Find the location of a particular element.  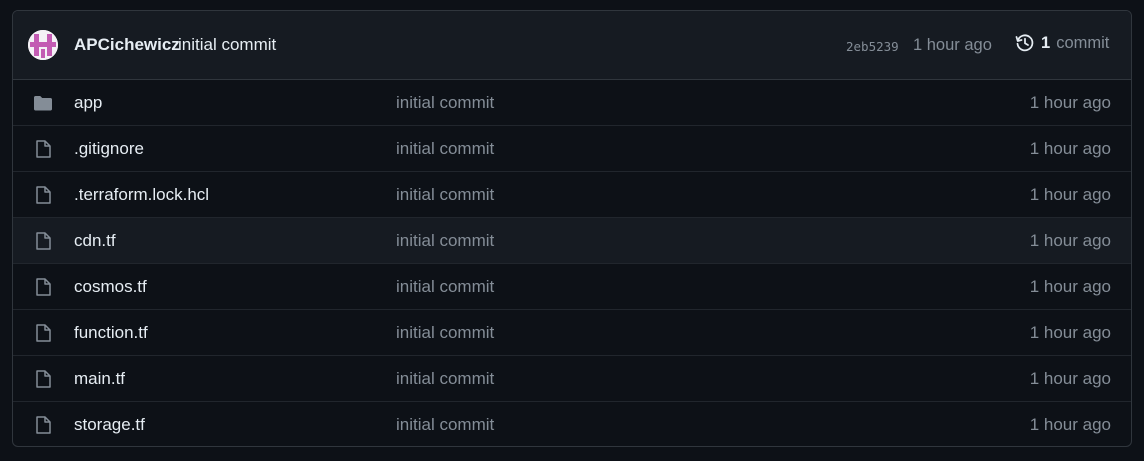

file-row: cdn.tf initial commit 1 hour ago is located at coordinates (572, 241).